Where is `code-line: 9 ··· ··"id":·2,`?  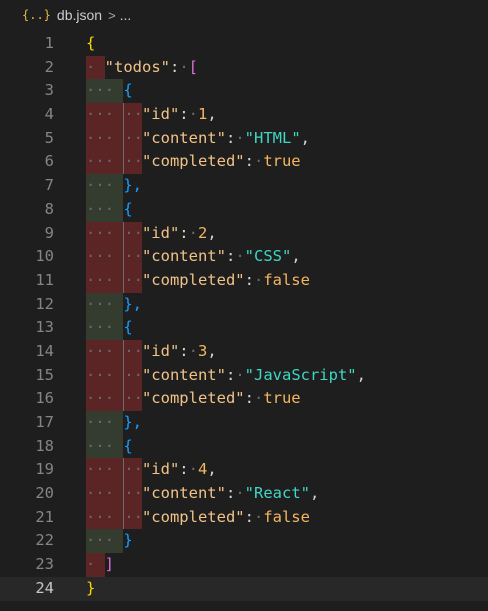
code-line: 9 ··· ··"id":·2, is located at coordinates (244, 233).